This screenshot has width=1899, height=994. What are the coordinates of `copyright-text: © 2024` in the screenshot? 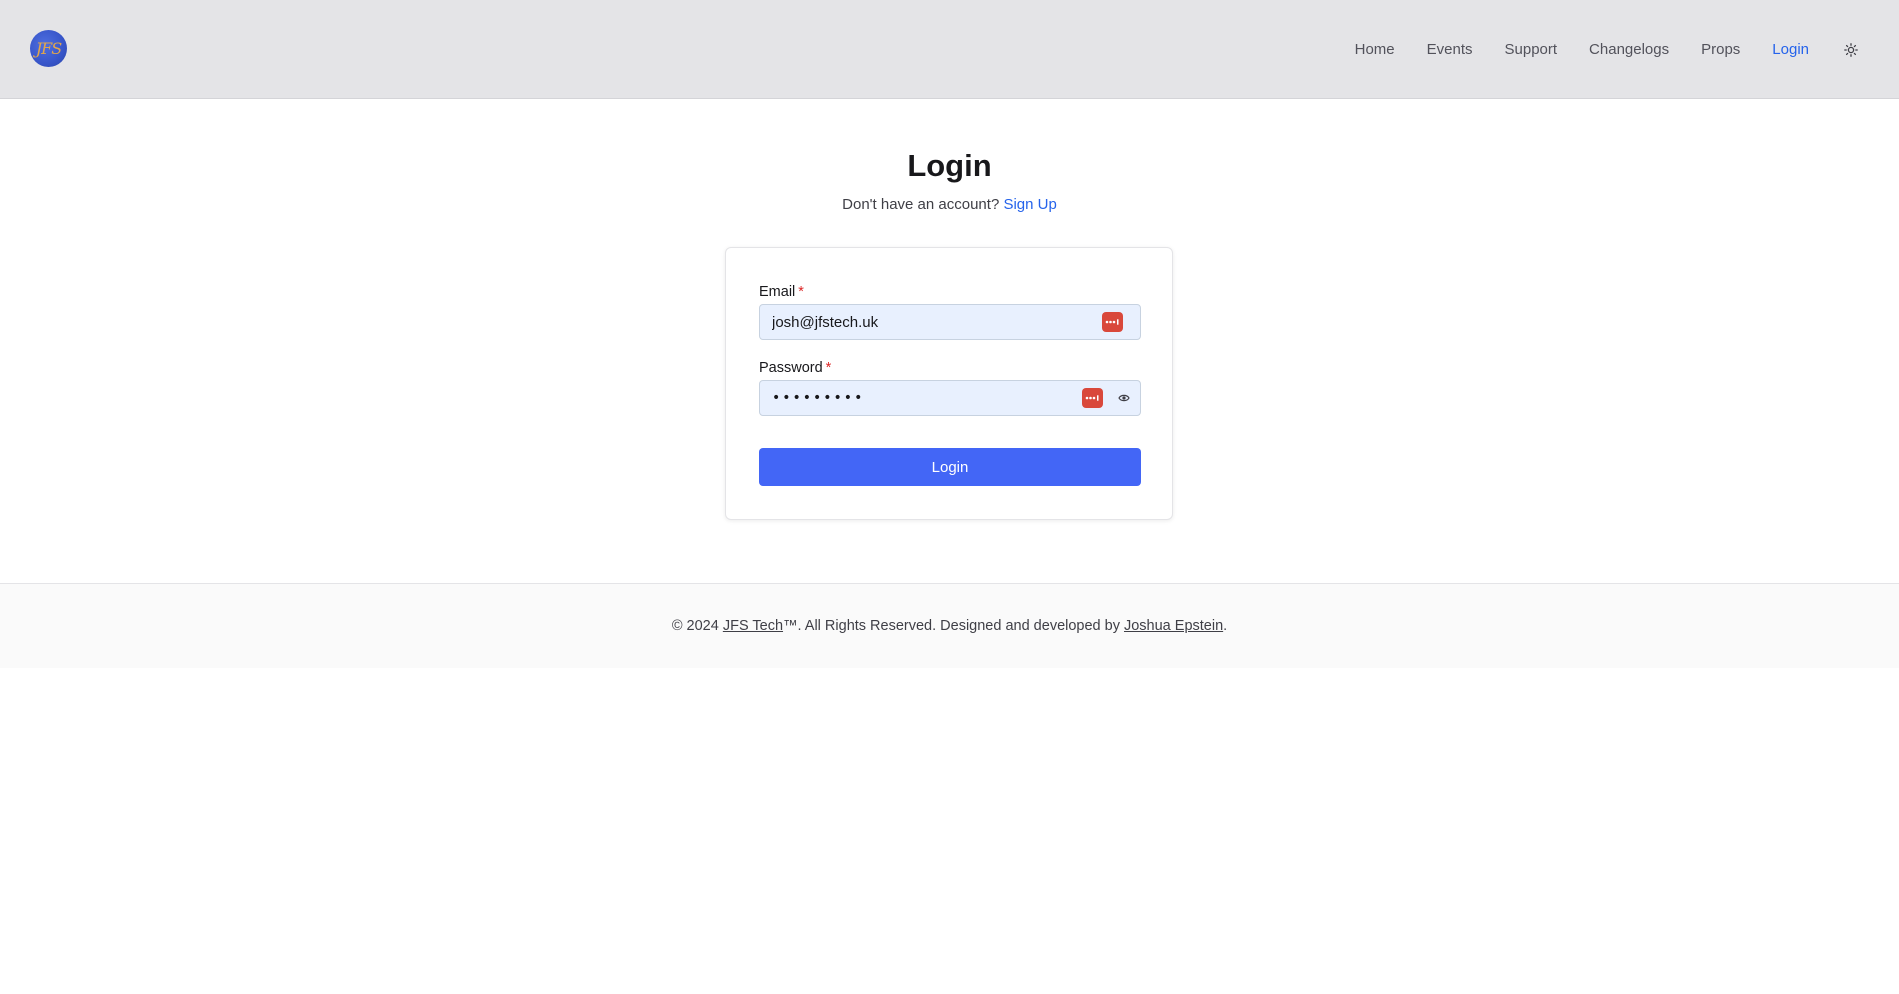 It's located at (695, 626).